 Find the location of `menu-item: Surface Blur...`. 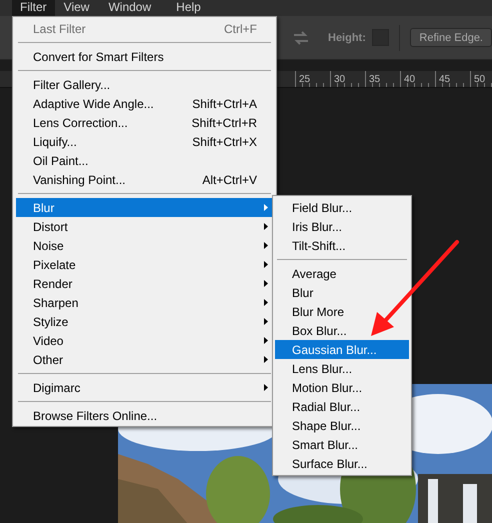

menu-item: Surface Blur... is located at coordinates (342, 463).